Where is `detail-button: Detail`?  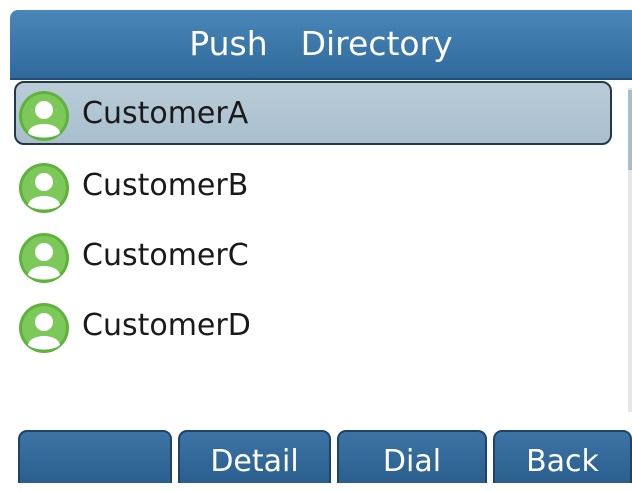
detail-button: Detail is located at coordinates (254, 456).